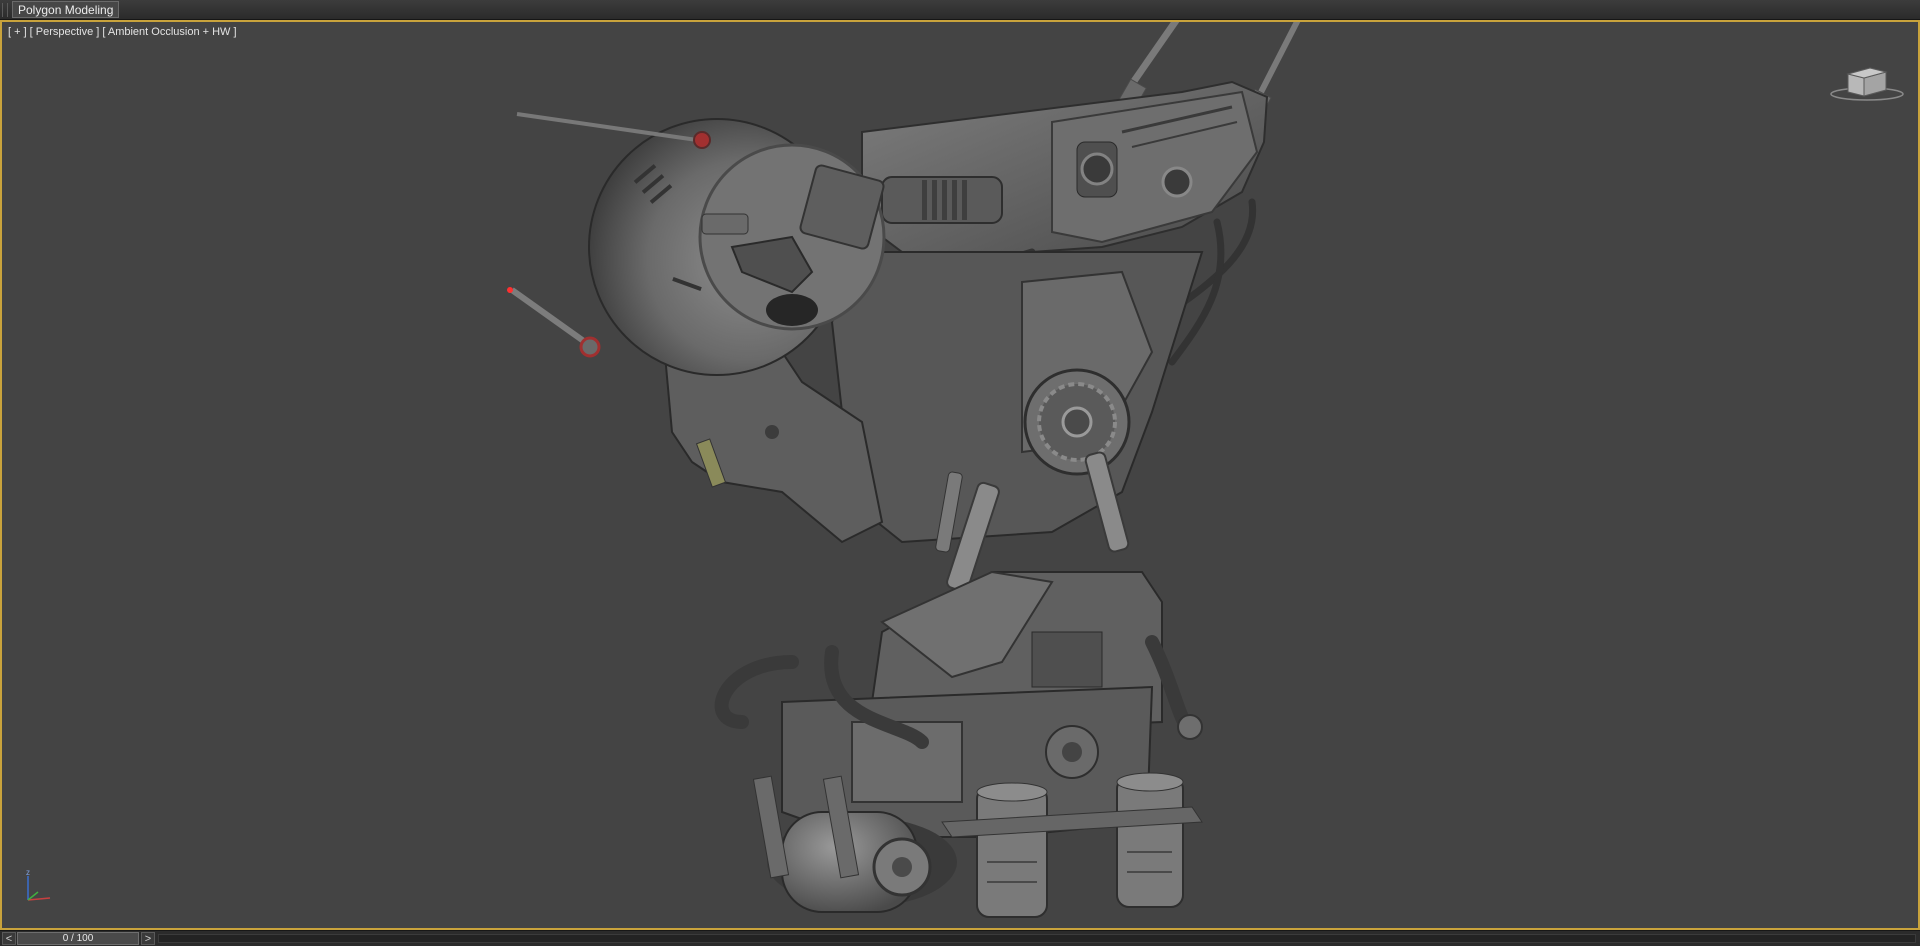 The width and height of the screenshot is (1920, 946). Describe the element at coordinates (5, 10) in the screenshot. I see `ribbon-grip` at that location.